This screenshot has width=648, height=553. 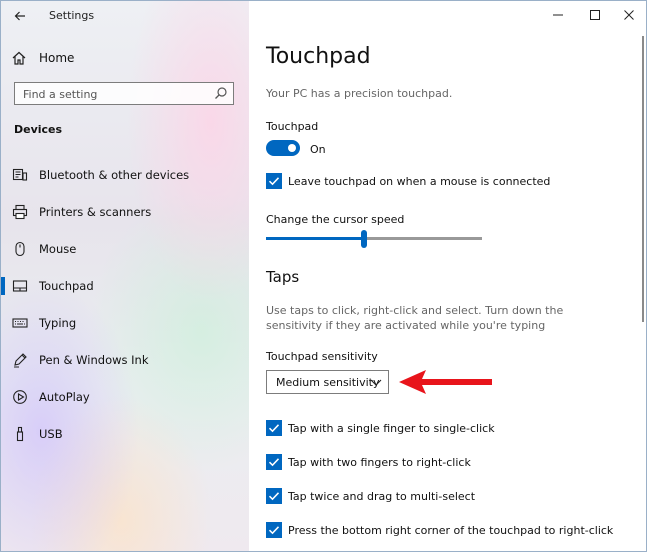 I want to click on sidebar-item-label: Bluetooth & other devices, so click(x=114, y=175).